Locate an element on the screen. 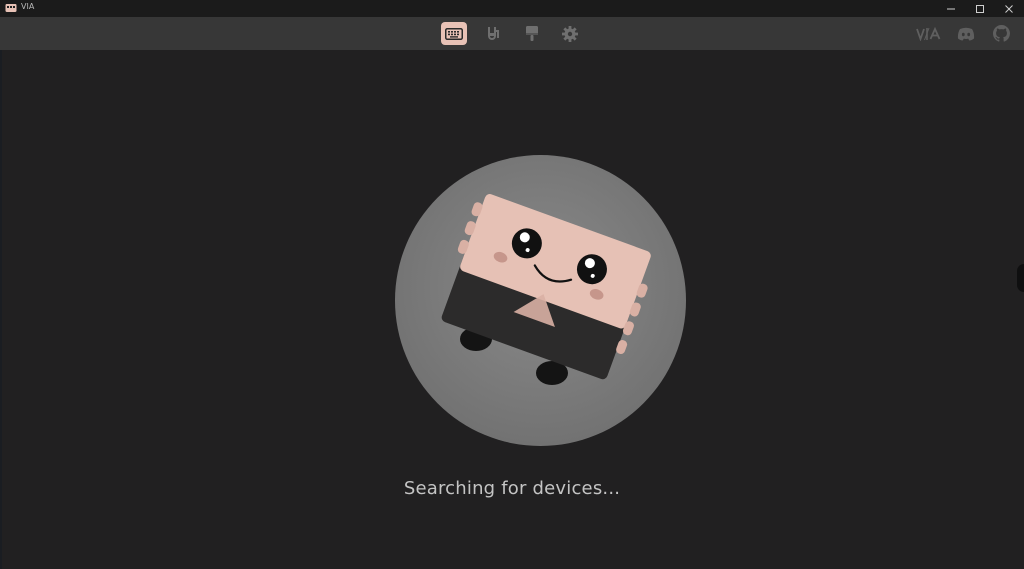 This screenshot has width=1024, height=569. test-tube-icon is located at coordinates (493, 33).